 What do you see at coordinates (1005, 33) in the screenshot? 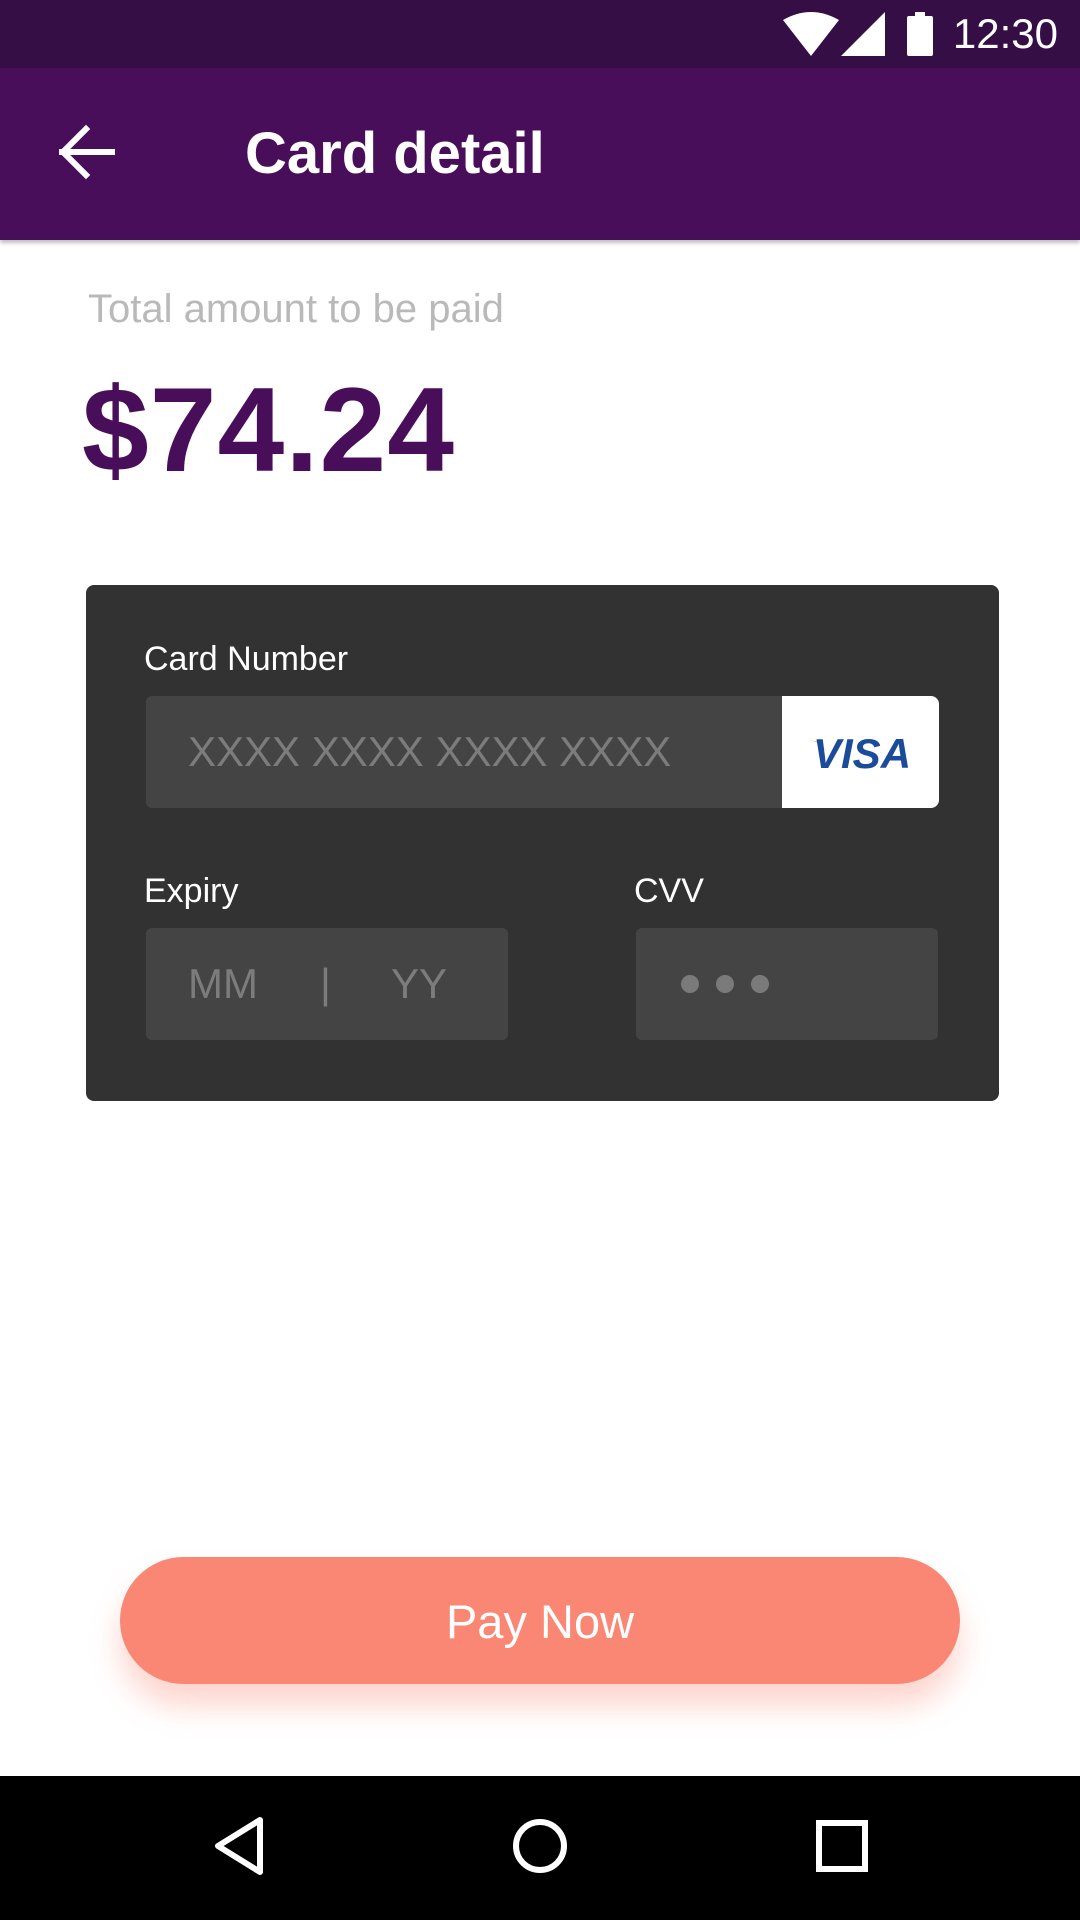
I see `status-time: 12:30` at bounding box center [1005, 33].